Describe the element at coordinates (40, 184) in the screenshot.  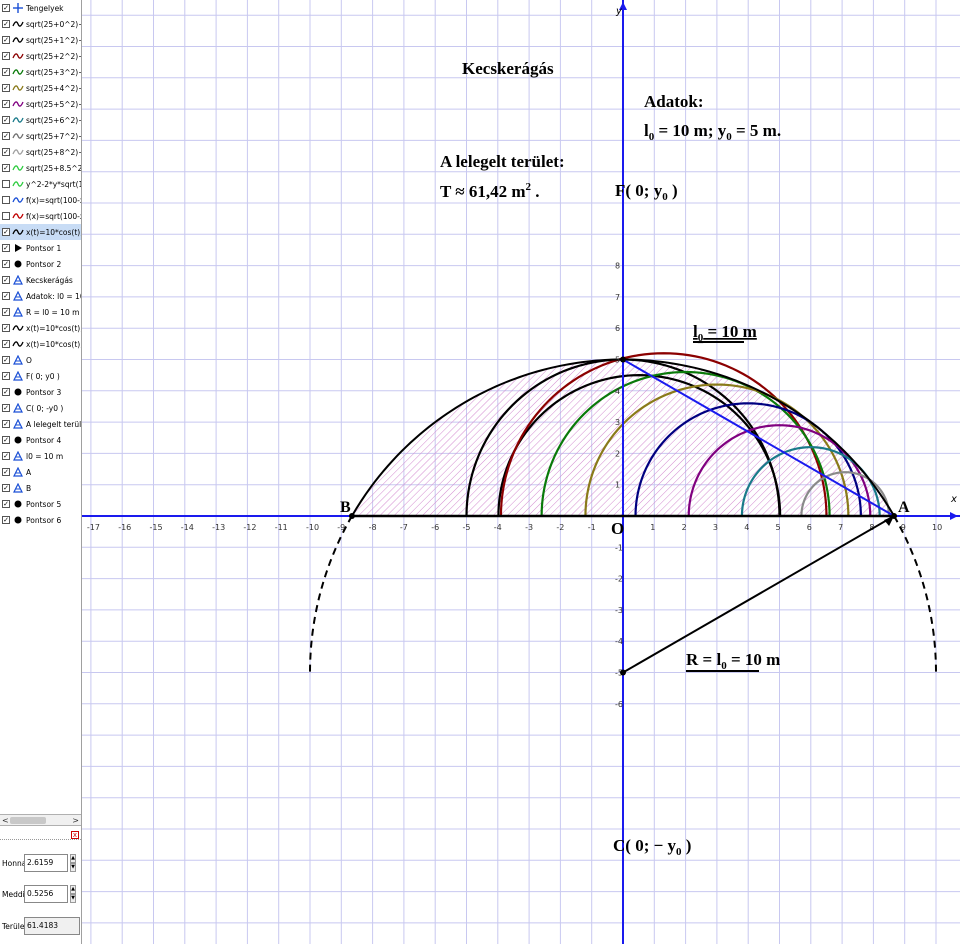
I see `object-list-item: y^2-2*y*sqrt(100-x^2)+x` at that location.